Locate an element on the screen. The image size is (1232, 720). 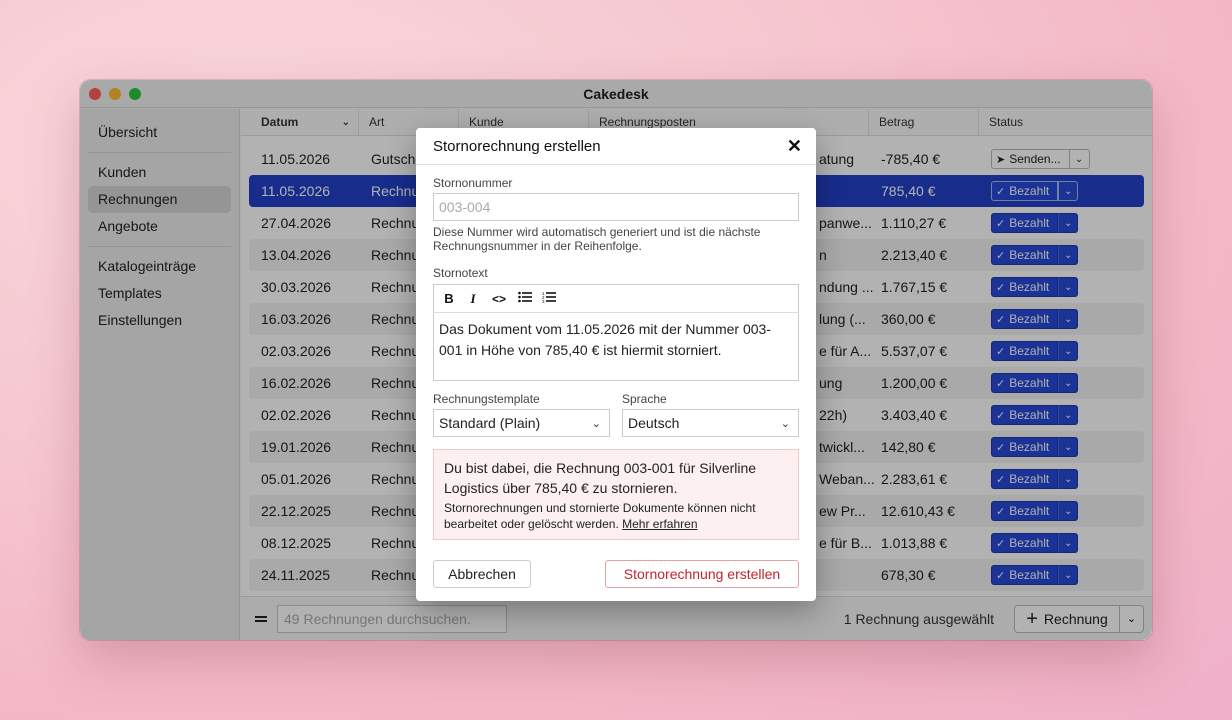
language-label: Sprache is located at coordinates (644, 399).